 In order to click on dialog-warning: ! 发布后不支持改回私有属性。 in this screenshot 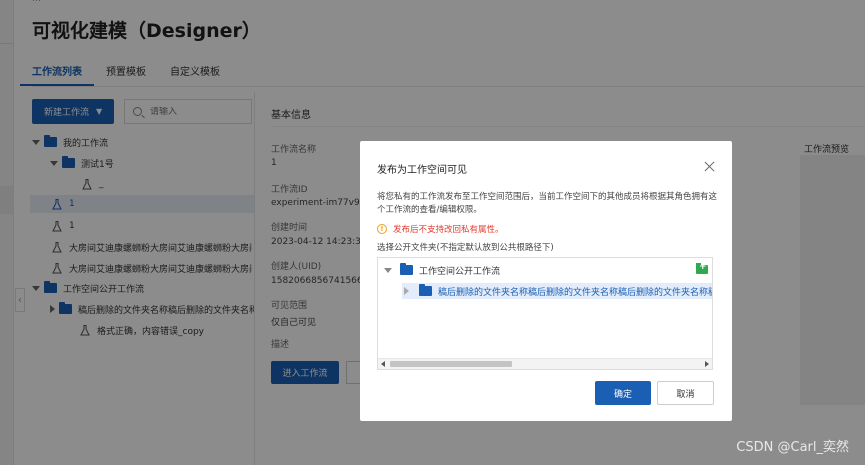, I will do `click(440, 229)`.